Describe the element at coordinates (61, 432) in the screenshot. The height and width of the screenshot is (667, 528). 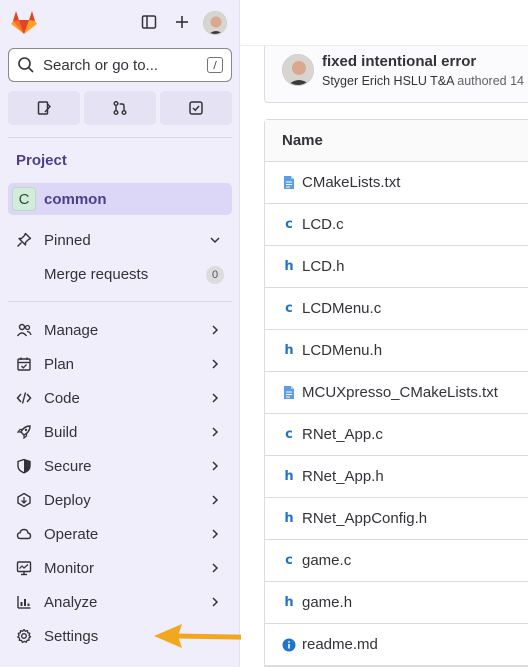
I see `sidebar-item-label: Build` at that location.